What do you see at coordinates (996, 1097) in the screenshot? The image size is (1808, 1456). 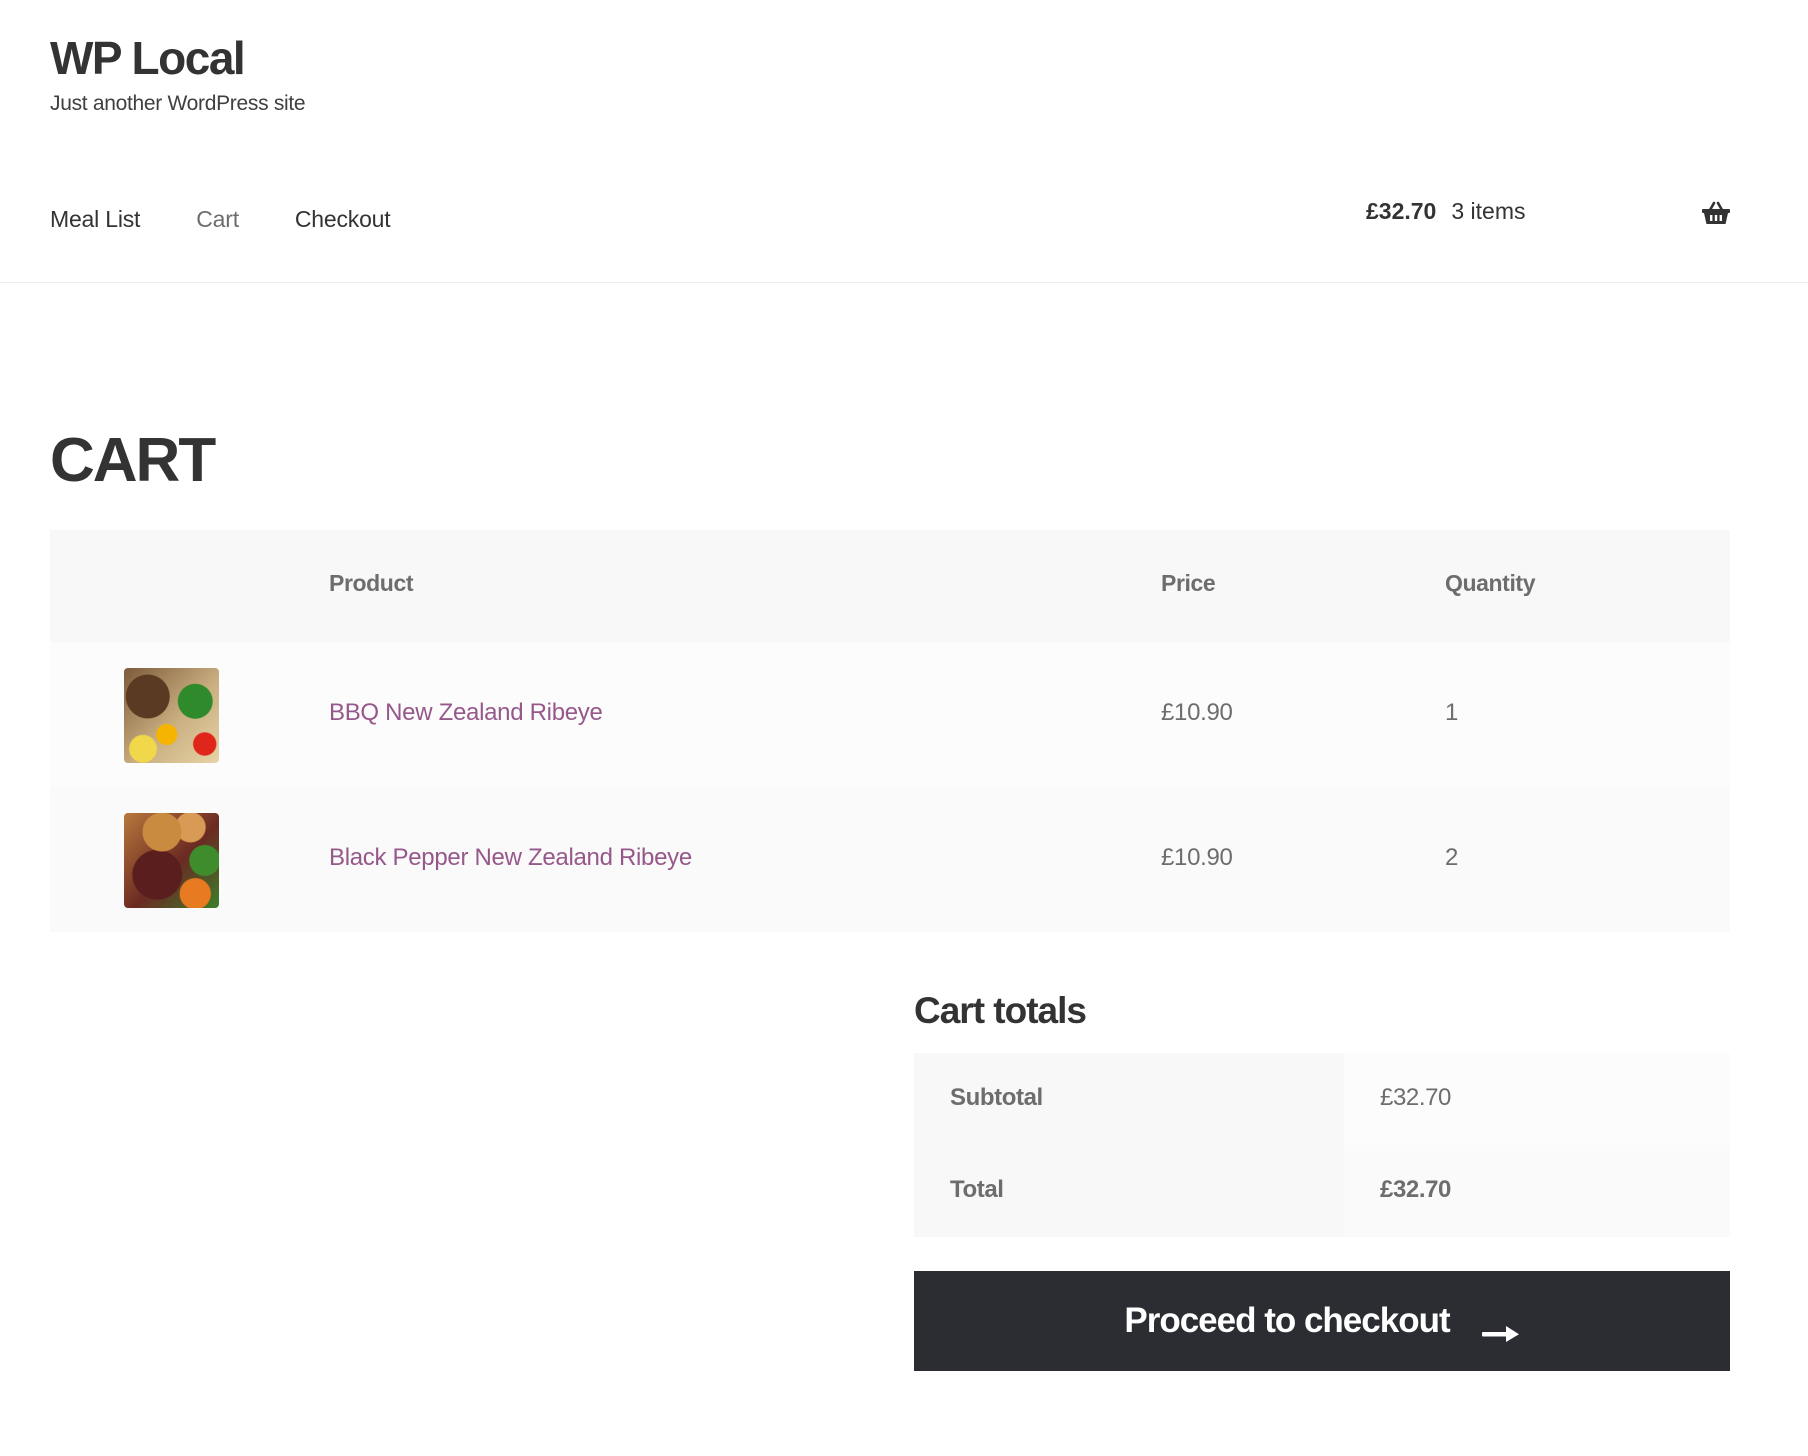 I see `subtotal-label: Subtotal` at bounding box center [996, 1097].